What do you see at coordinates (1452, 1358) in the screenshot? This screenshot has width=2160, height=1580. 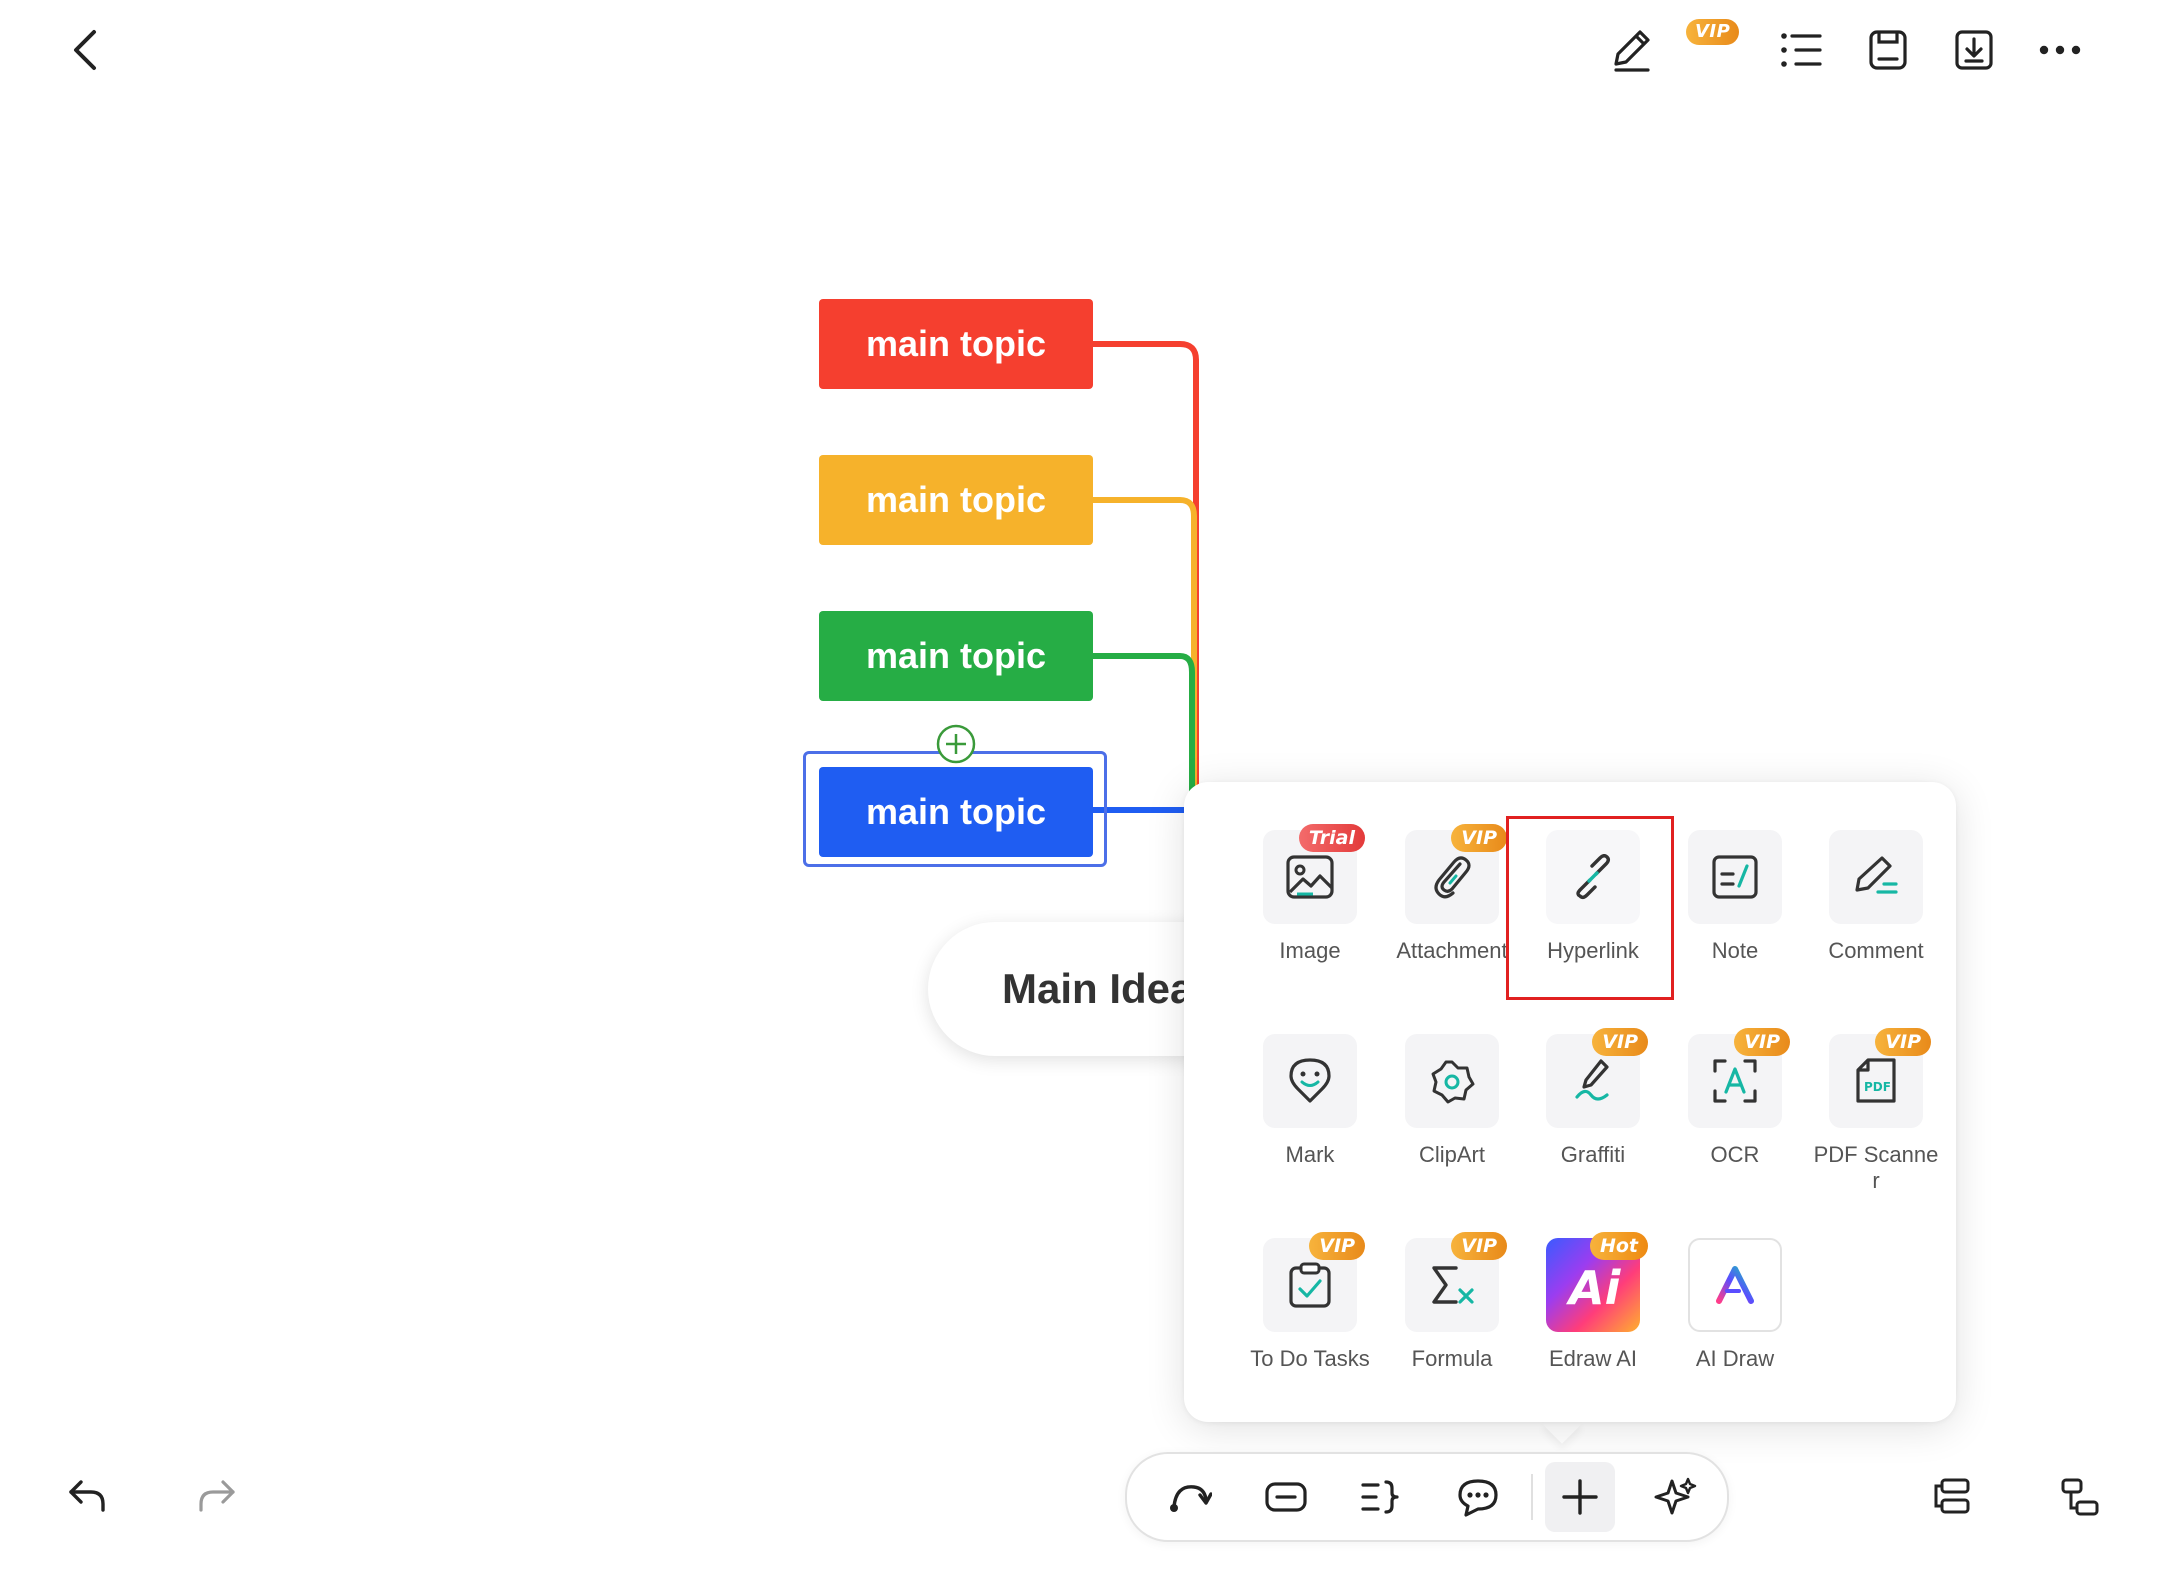 I see `tile-label: Formula` at bounding box center [1452, 1358].